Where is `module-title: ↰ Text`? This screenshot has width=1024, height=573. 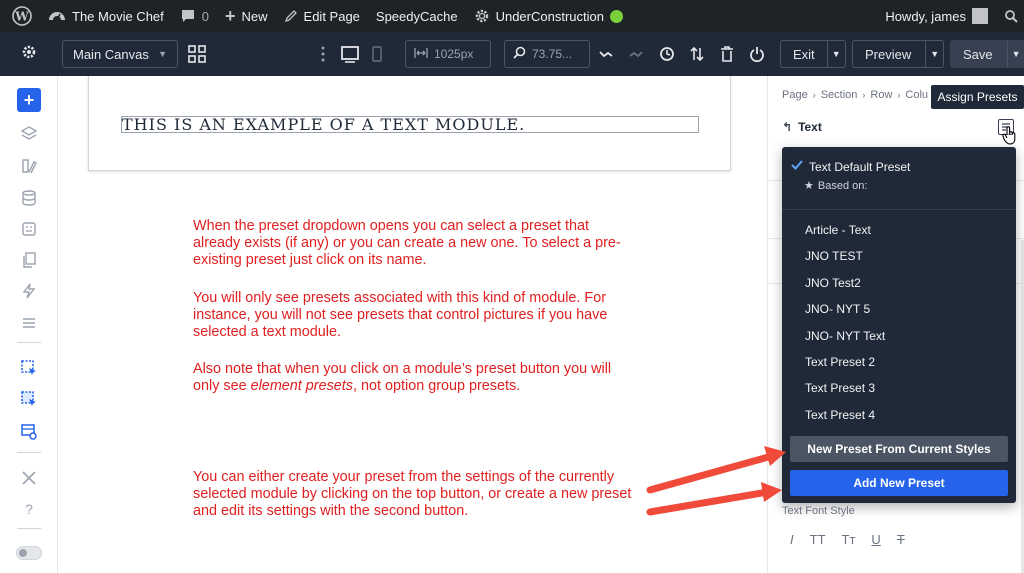
module-title: ↰ Text is located at coordinates (802, 127).